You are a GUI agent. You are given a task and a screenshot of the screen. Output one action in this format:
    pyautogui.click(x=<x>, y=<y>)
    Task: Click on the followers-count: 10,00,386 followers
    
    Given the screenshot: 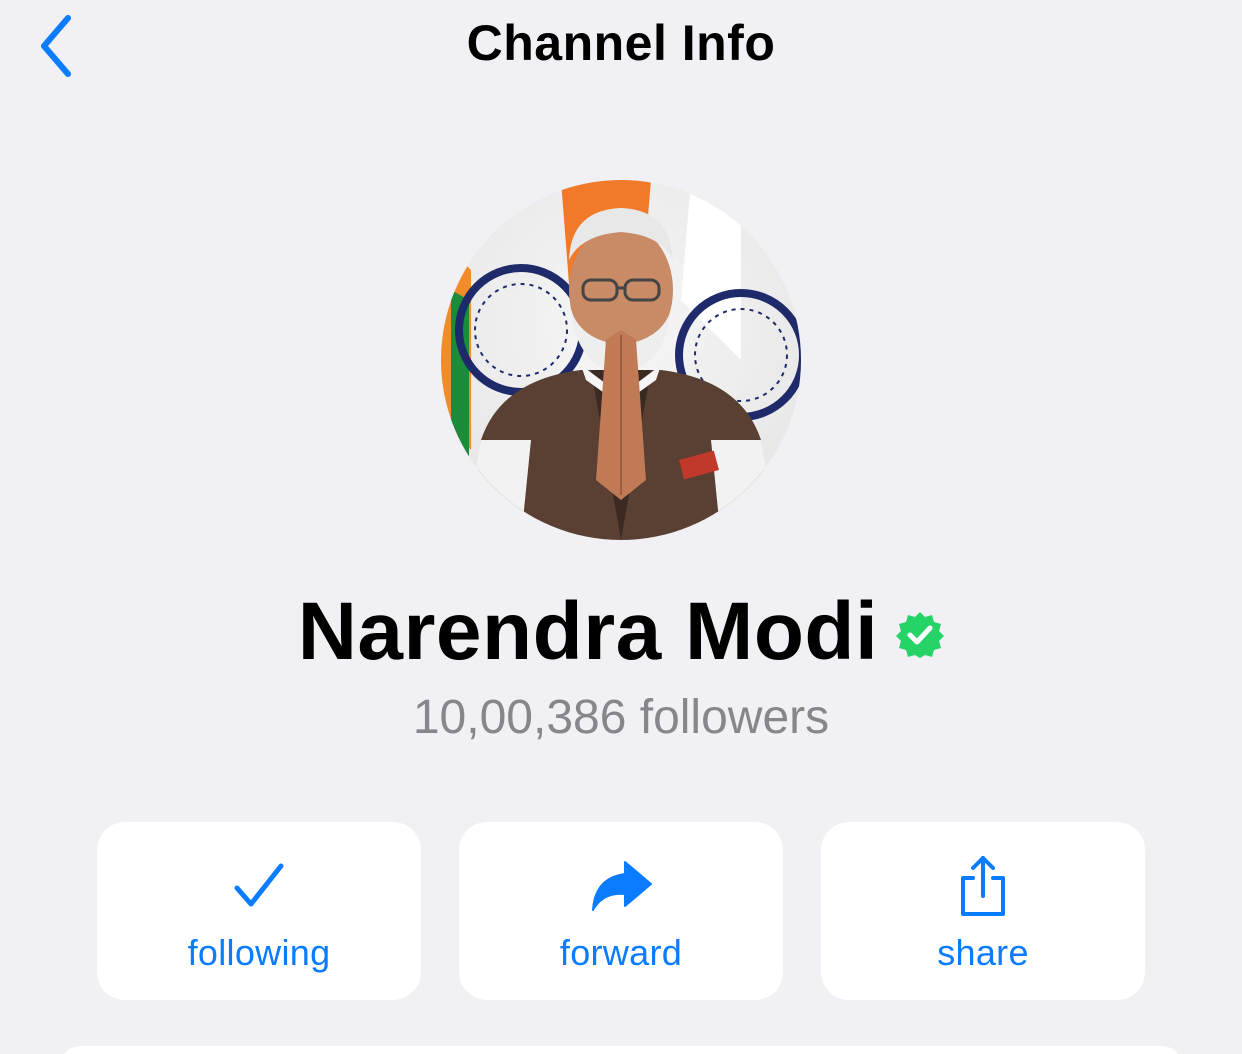 What is the action you would take?
    pyautogui.click(x=621, y=717)
    